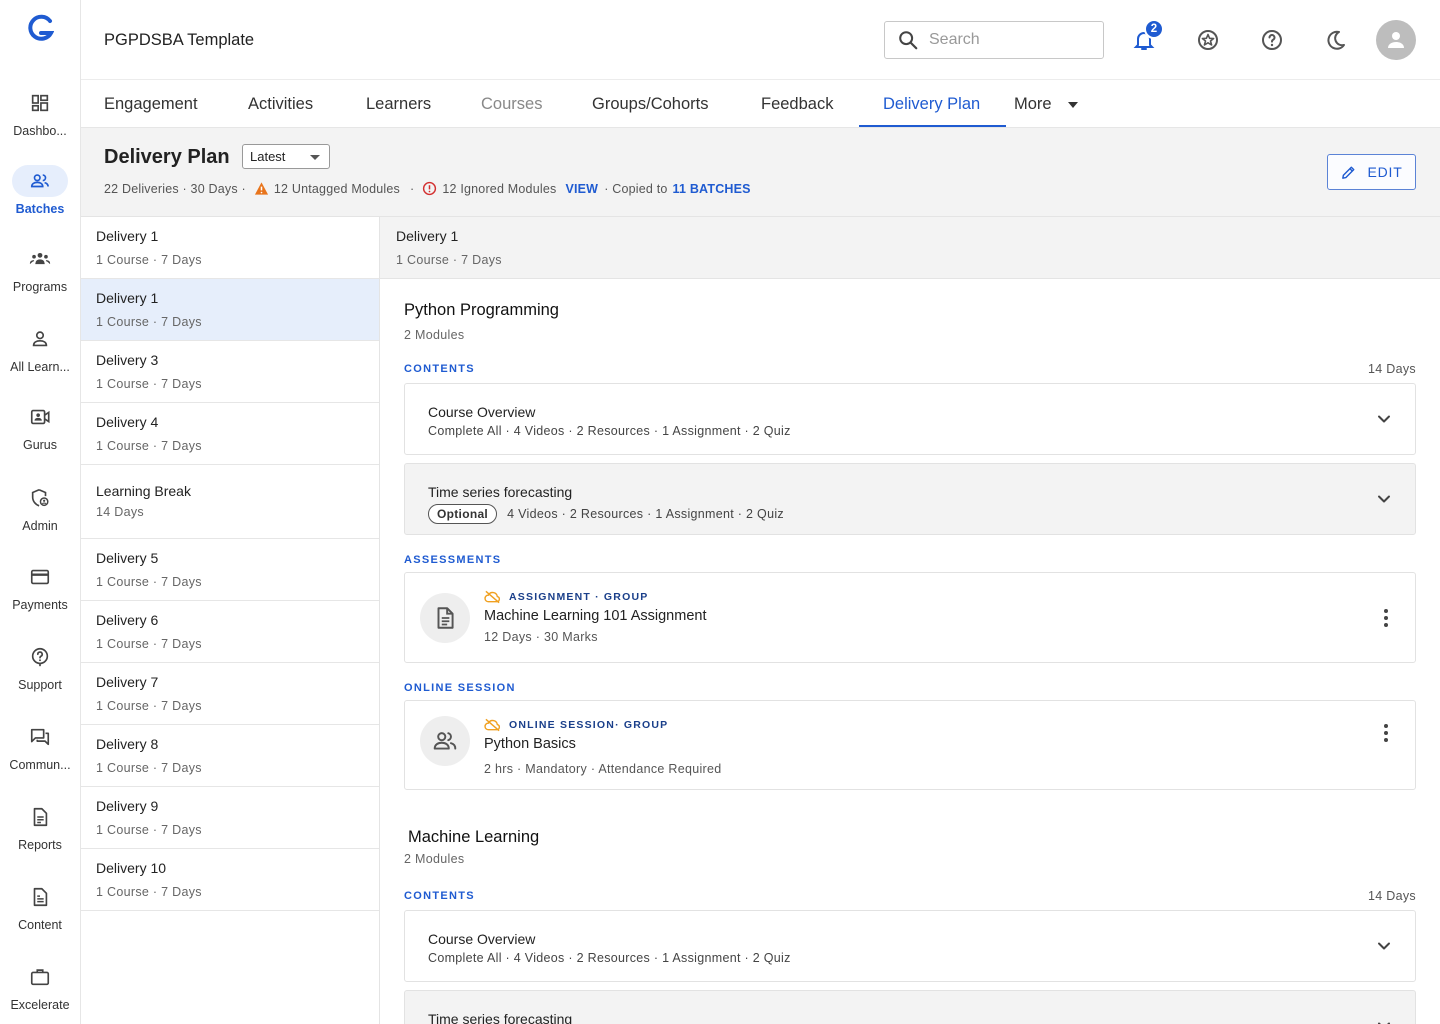  Describe the element at coordinates (760, 40) in the screenshot. I see `top-bar: PGPDSBA Template 2` at that location.